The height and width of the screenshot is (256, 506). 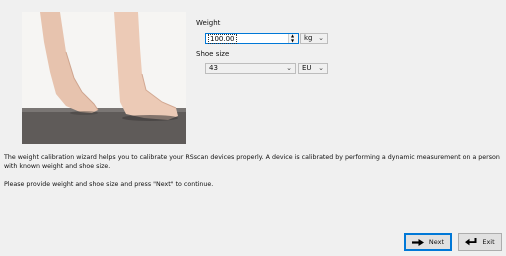 I want to click on arrow-right-icon, so click(x=417, y=242).